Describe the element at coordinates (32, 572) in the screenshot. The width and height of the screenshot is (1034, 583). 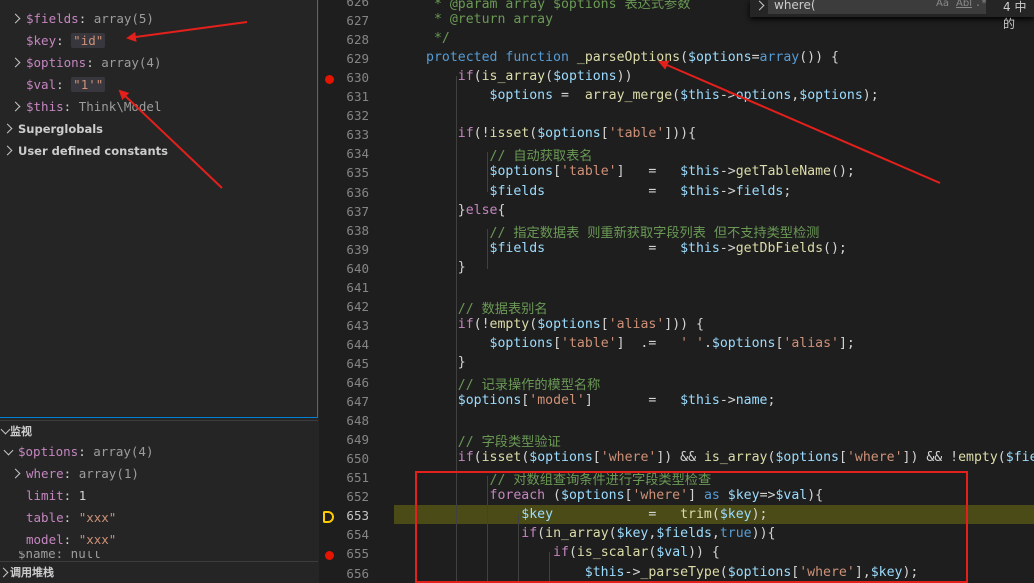
I see `callstack-title: 调用堆栈` at that location.